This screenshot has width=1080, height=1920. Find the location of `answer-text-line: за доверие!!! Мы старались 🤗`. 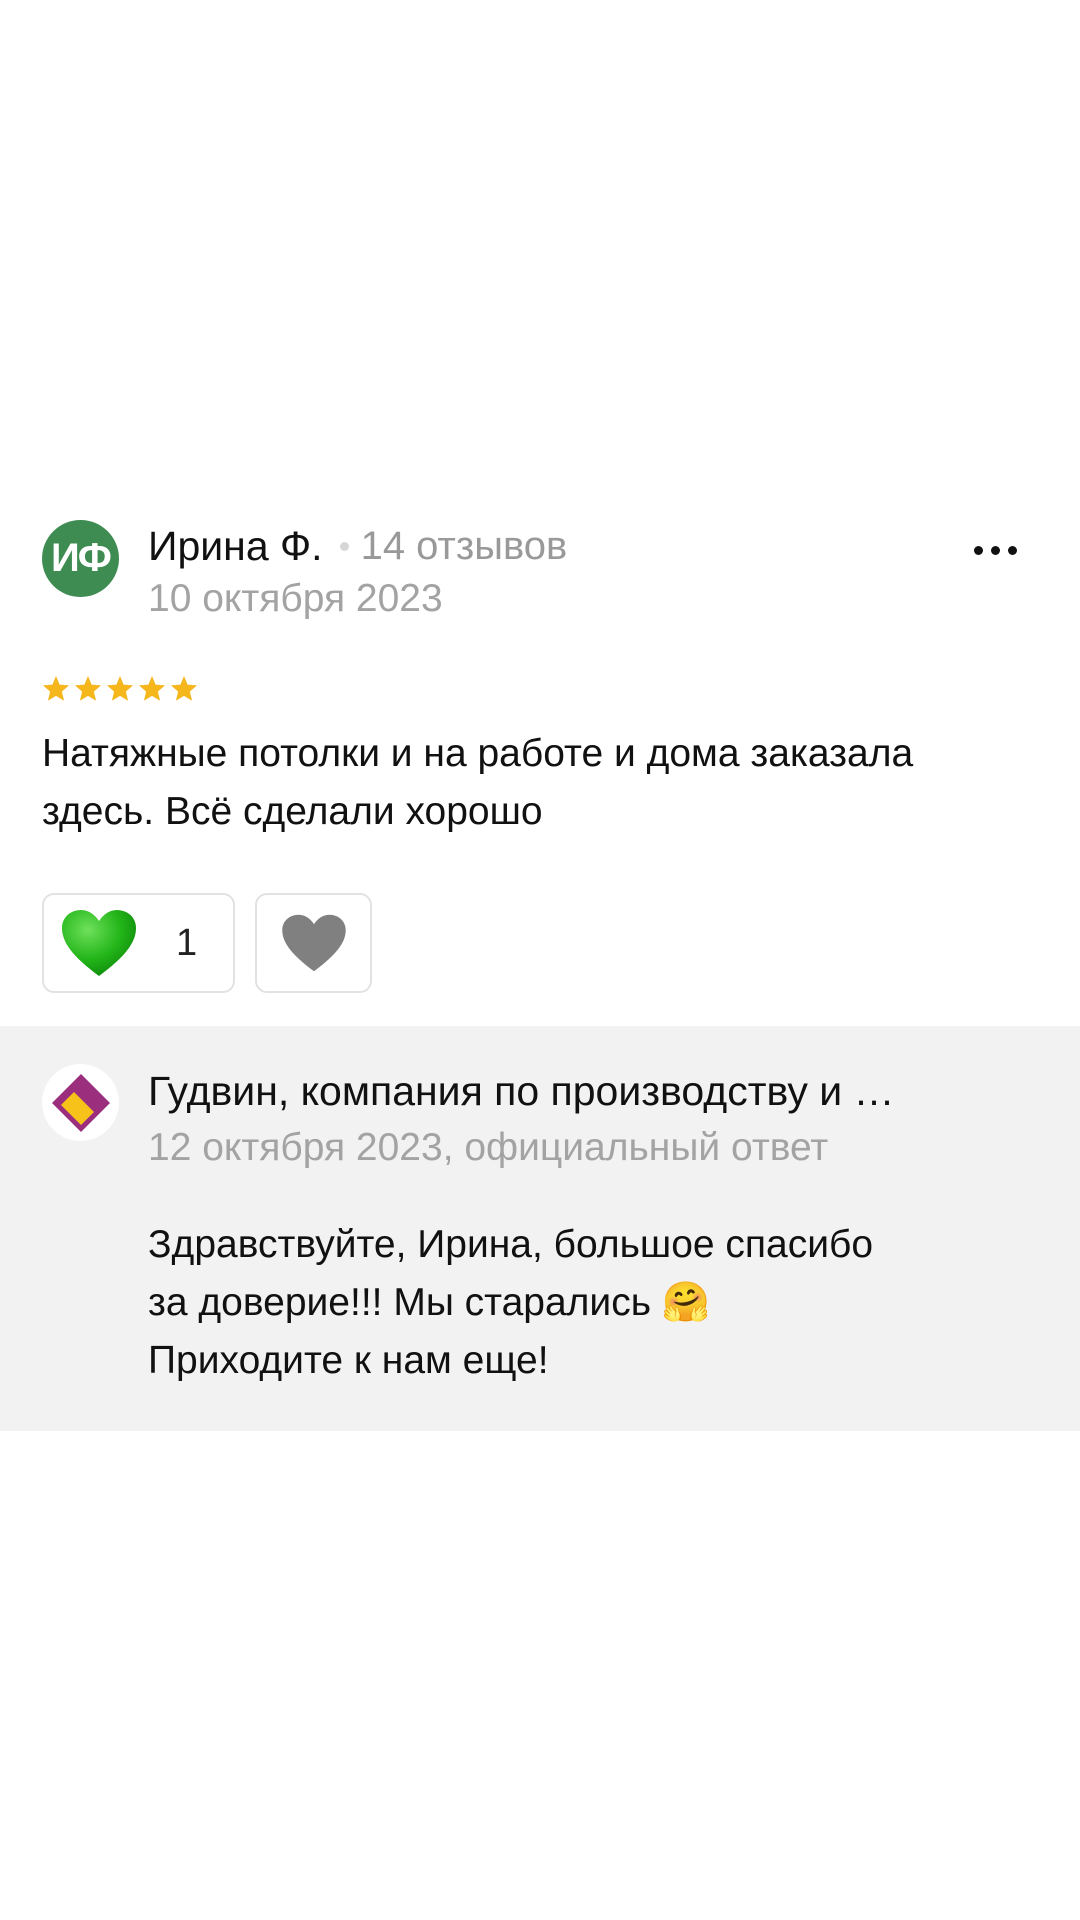

answer-text-line: за доверие!!! Мы старались 🤗 is located at coordinates (588, 1303).